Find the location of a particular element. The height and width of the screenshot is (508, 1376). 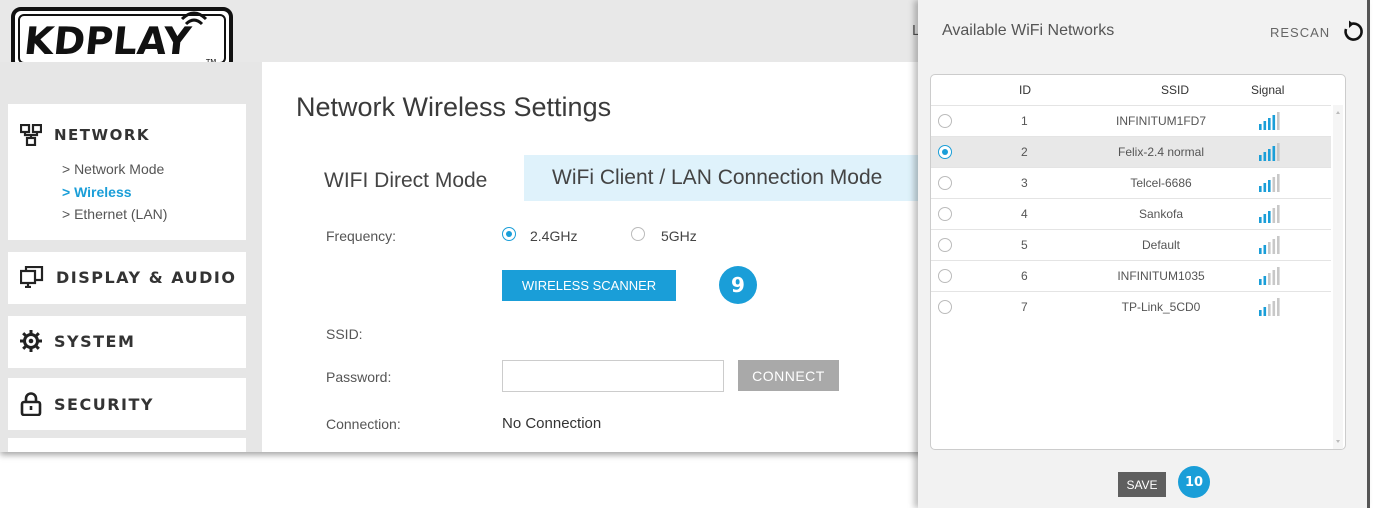

network-ssid: Sankofa is located at coordinates (1161, 214).